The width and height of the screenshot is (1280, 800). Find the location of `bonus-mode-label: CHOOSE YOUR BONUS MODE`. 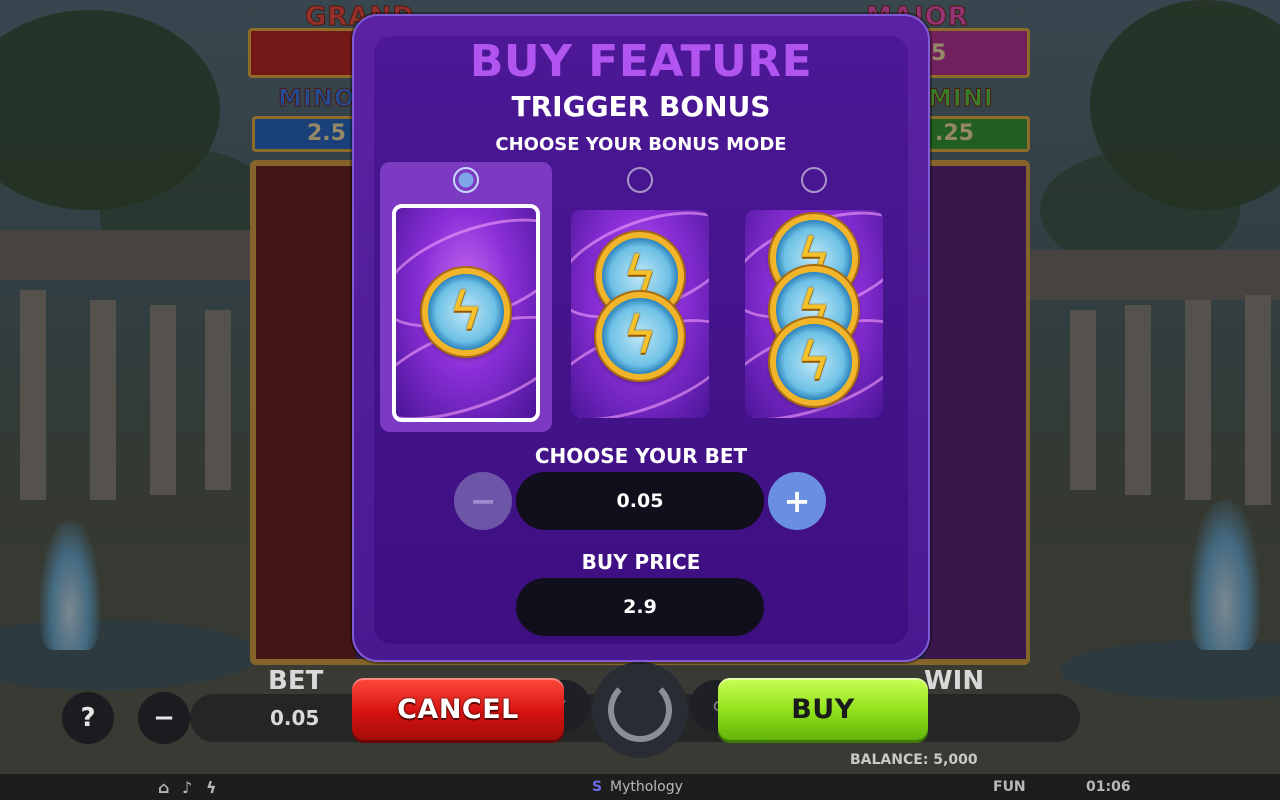

bonus-mode-label: CHOOSE YOUR BONUS MODE is located at coordinates (641, 144).